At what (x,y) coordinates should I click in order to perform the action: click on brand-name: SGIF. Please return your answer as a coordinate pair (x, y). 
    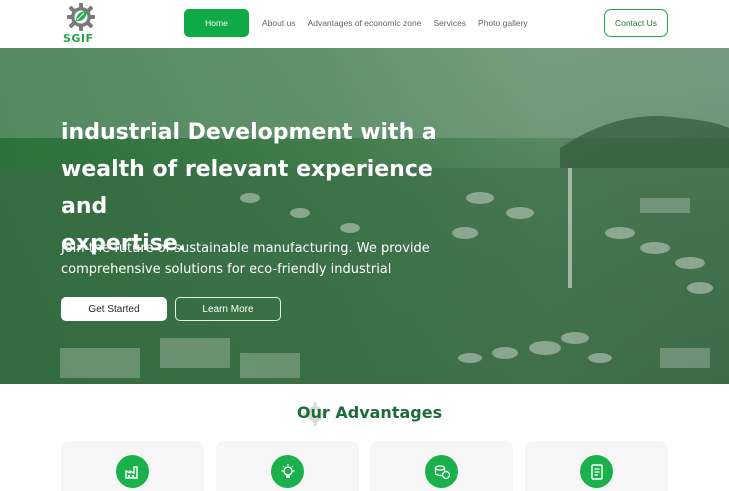
    Looking at the image, I should click on (78, 38).